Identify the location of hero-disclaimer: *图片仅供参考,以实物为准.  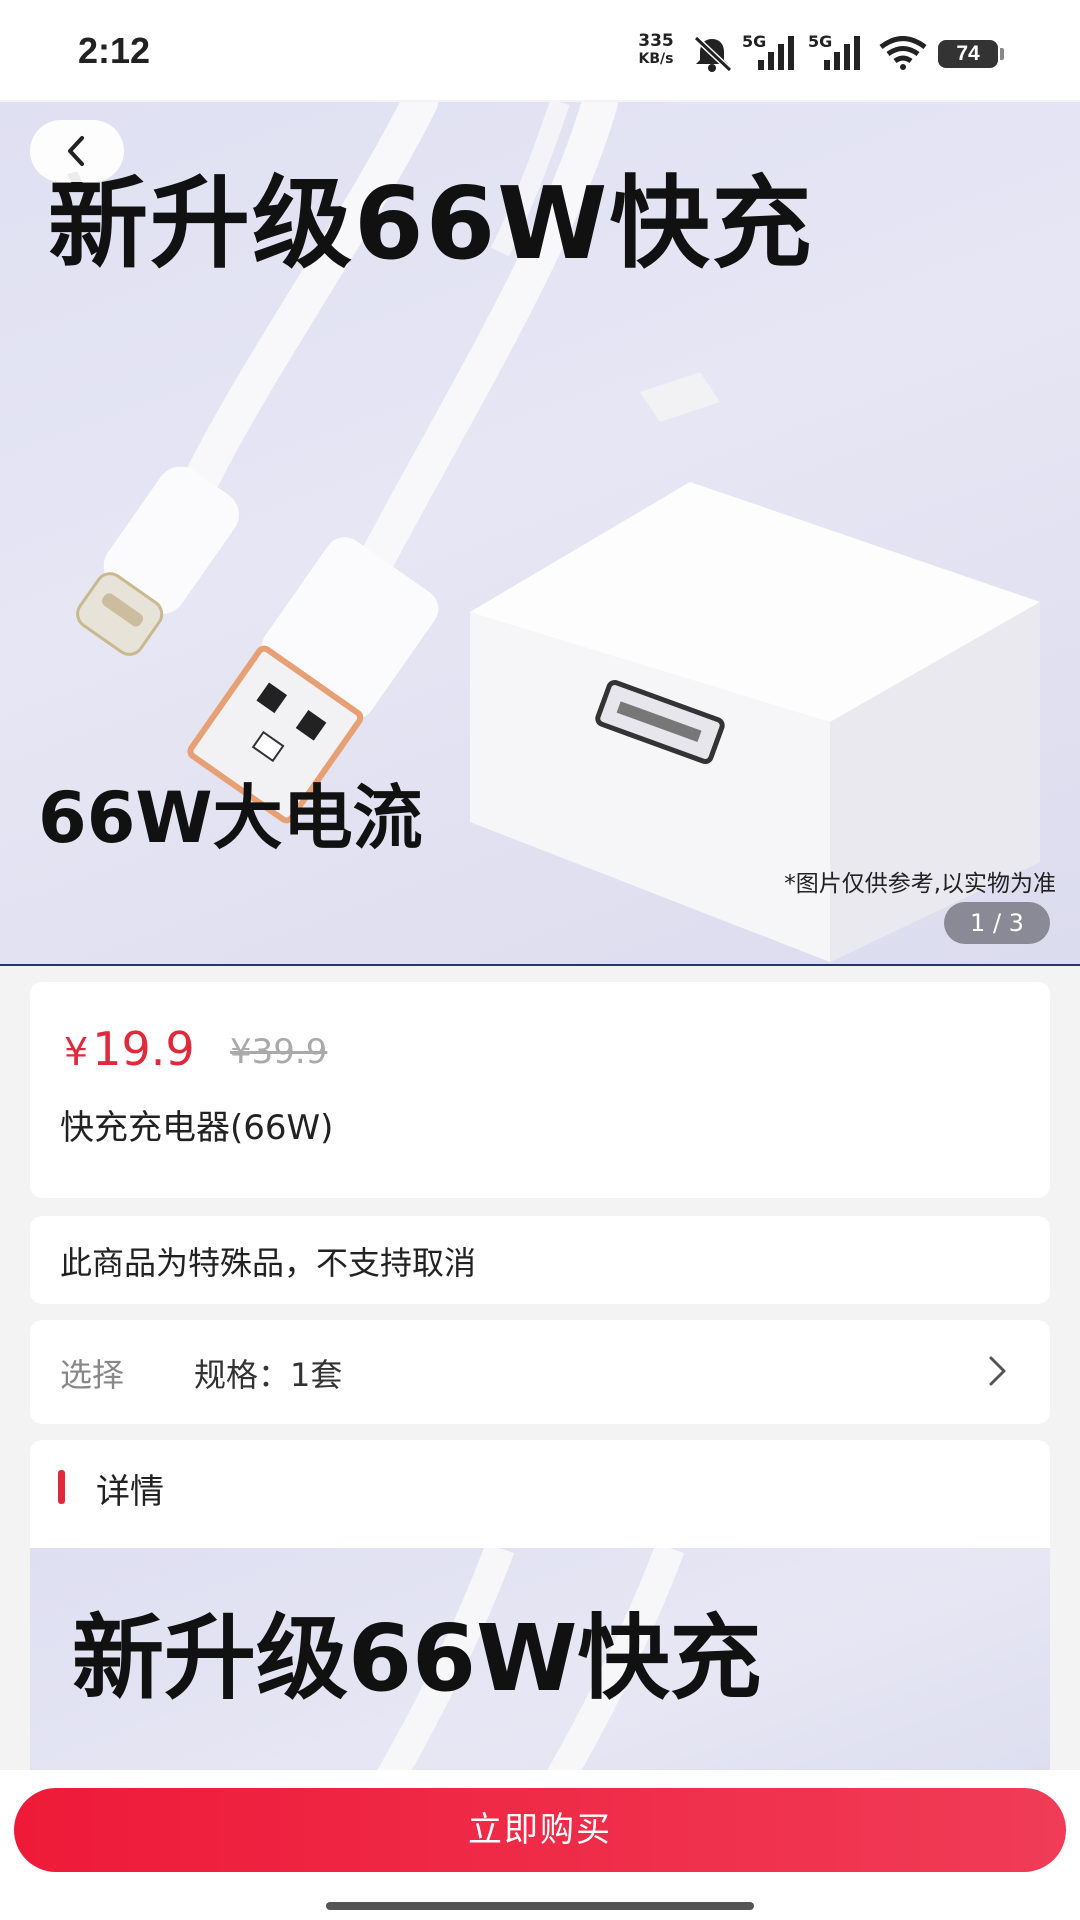
(920, 884).